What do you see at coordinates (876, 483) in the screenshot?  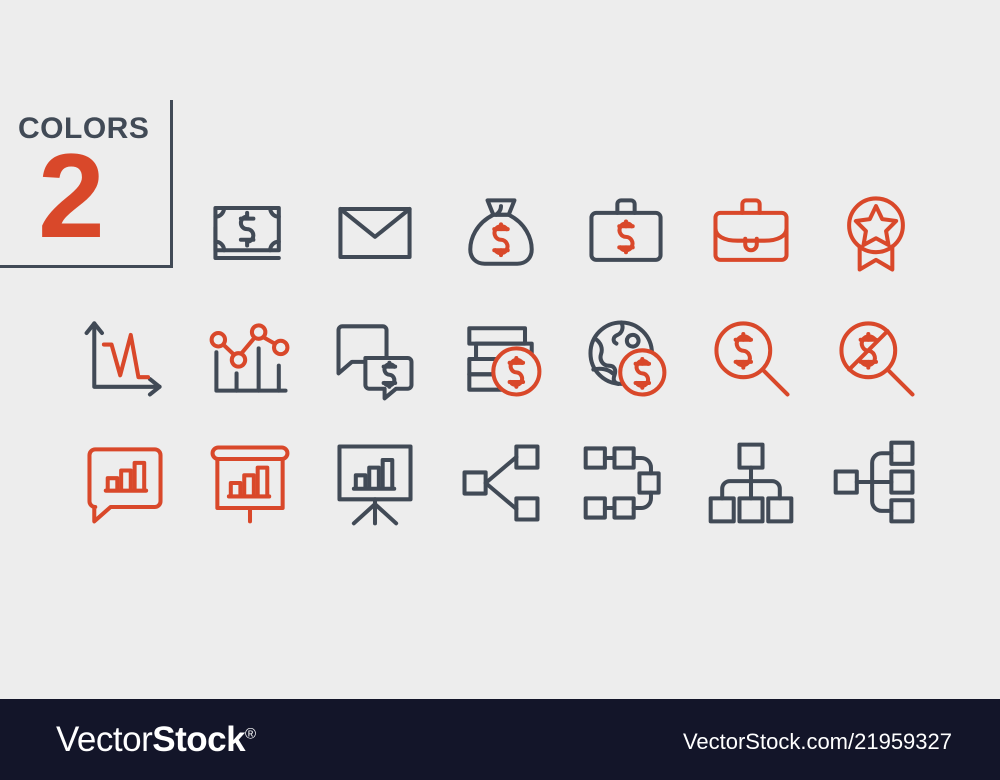 I see `sitemap-tree-icon` at bounding box center [876, 483].